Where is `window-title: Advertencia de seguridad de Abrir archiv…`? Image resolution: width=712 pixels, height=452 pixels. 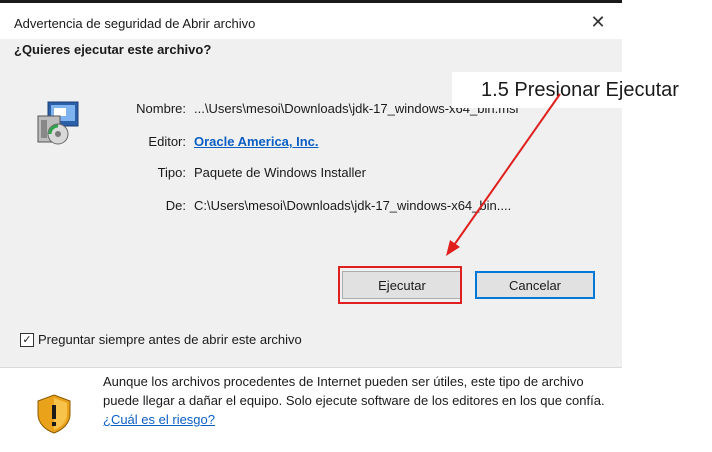
window-title: Advertencia de seguridad de Abrir archiv… is located at coordinates (135, 23).